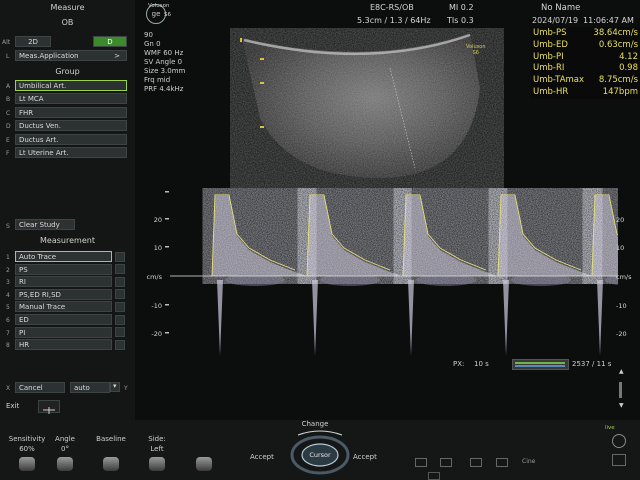 Image resolution: width=640 pixels, height=480 pixels. I want to click on measurement-value: 8.75cm/s, so click(618, 80).